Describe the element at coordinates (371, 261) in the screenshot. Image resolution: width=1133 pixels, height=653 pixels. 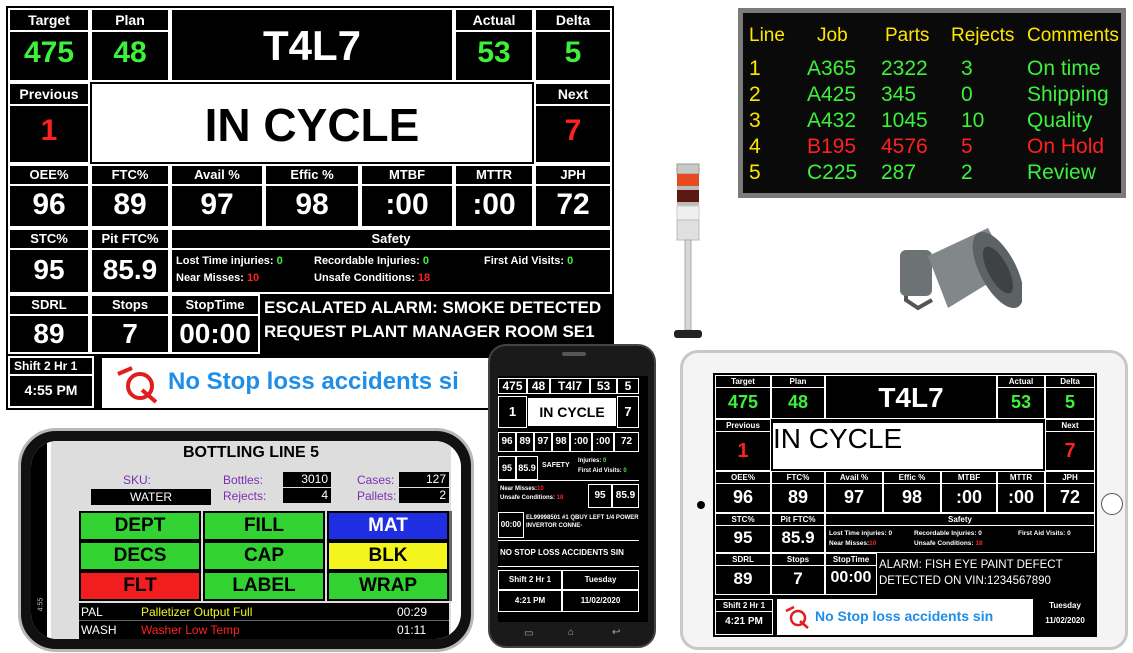
I see `recordable: Recordable Injuries: 0` at that location.